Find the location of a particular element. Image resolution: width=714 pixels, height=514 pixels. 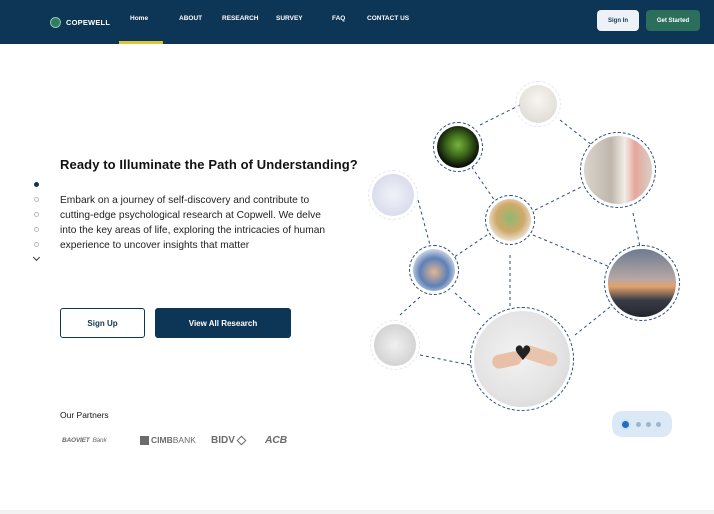

chat-bubble-icon is located at coordinates (625, 424).